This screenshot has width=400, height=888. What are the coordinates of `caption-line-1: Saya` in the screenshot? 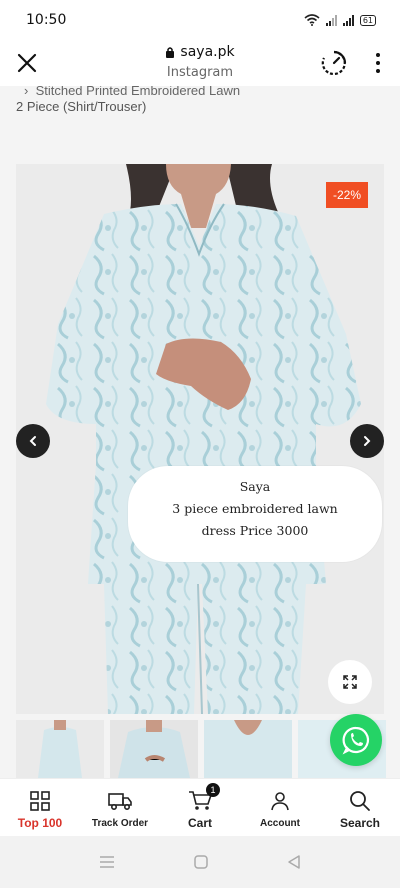 It's located at (255, 486).